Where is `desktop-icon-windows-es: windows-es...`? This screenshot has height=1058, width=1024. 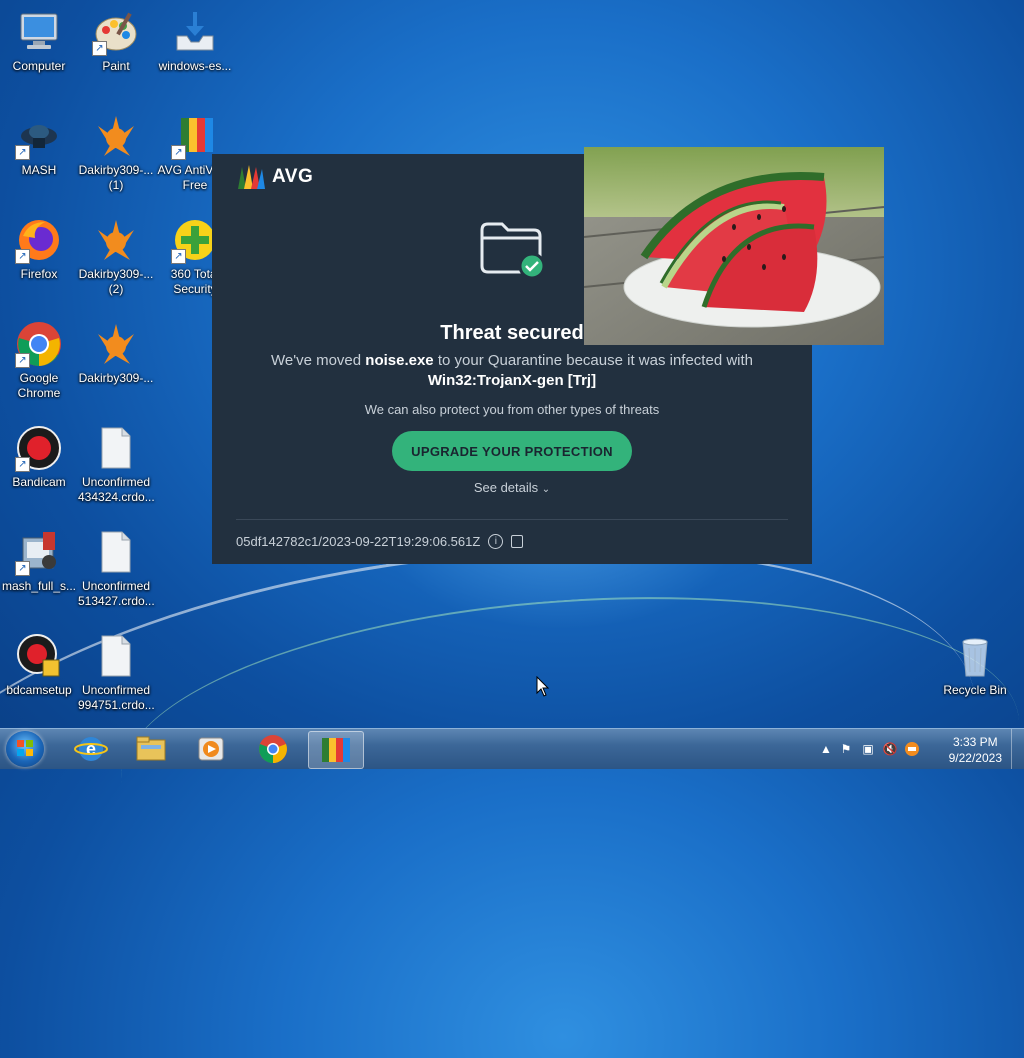 desktop-icon-windows-es: windows-es... is located at coordinates (195, 41).